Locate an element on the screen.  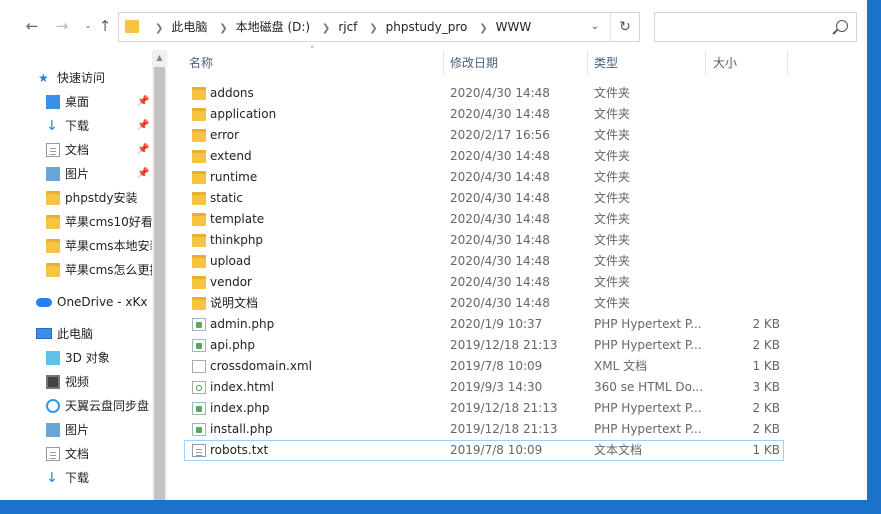
table-row: addons 2020/4/30 14:48 文件夹 is located at coordinates (484, 93).